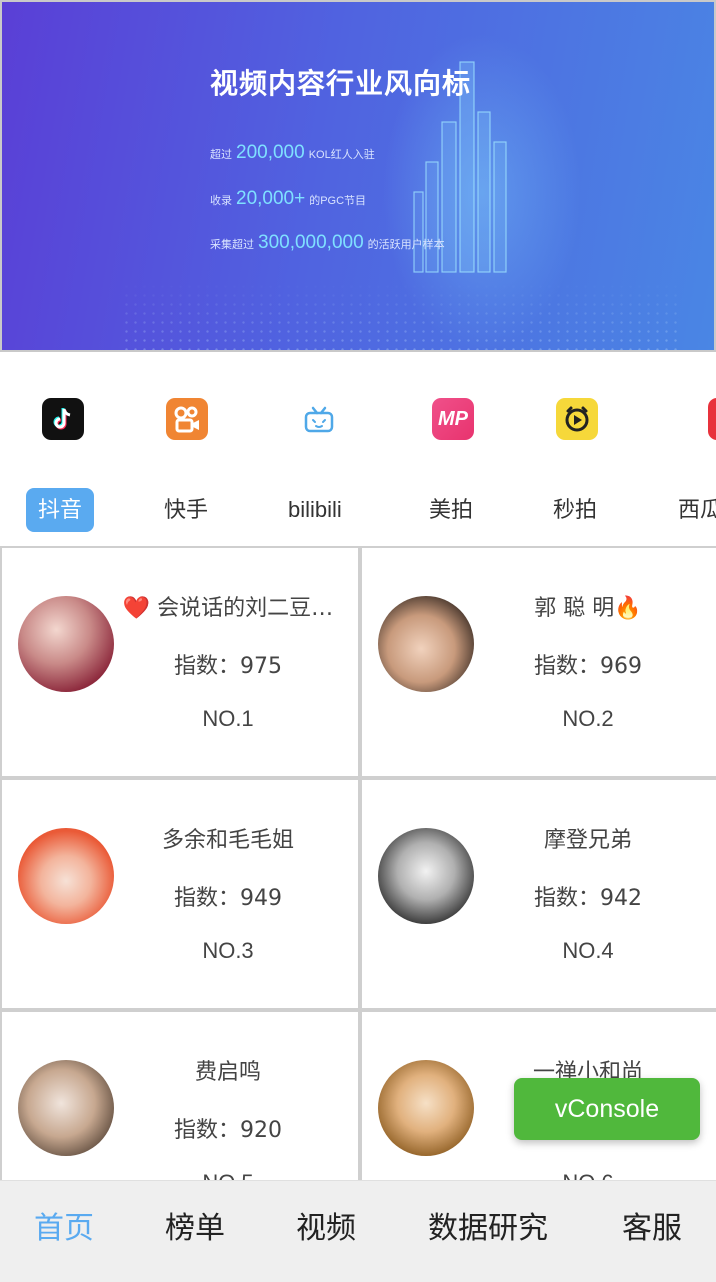 The height and width of the screenshot is (1282, 716). I want to click on nav-data-research: 数据研究, so click(488, 1229).